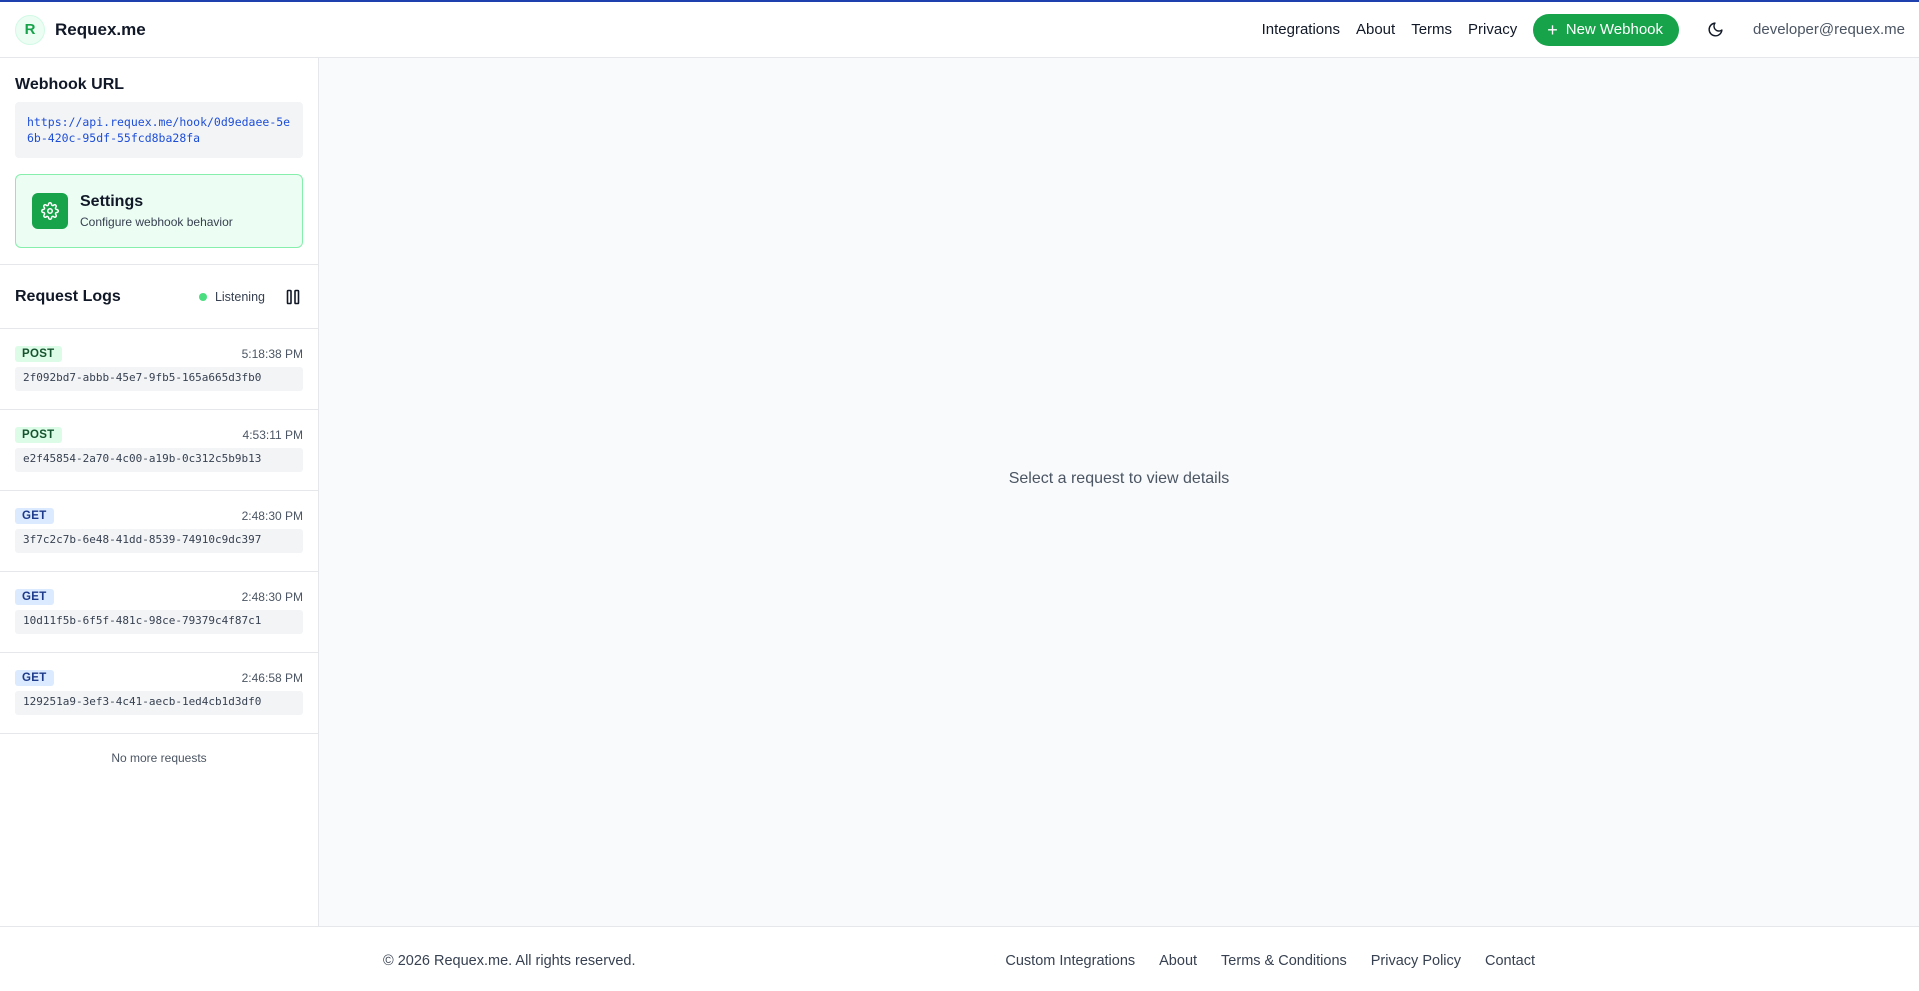 This screenshot has width=1919, height=991. I want to click on user-email: developer@requex.me, so click(1829, 29).